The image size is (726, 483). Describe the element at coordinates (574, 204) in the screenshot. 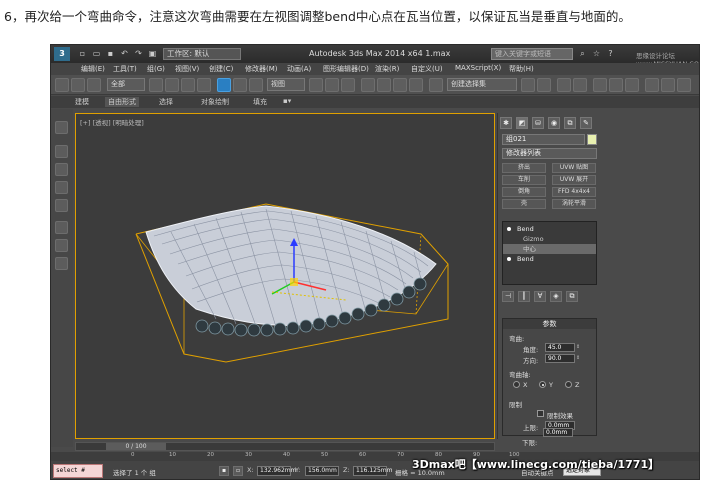

I see `modifier-button-turbosmooth: 涡轮平滑` at that location.